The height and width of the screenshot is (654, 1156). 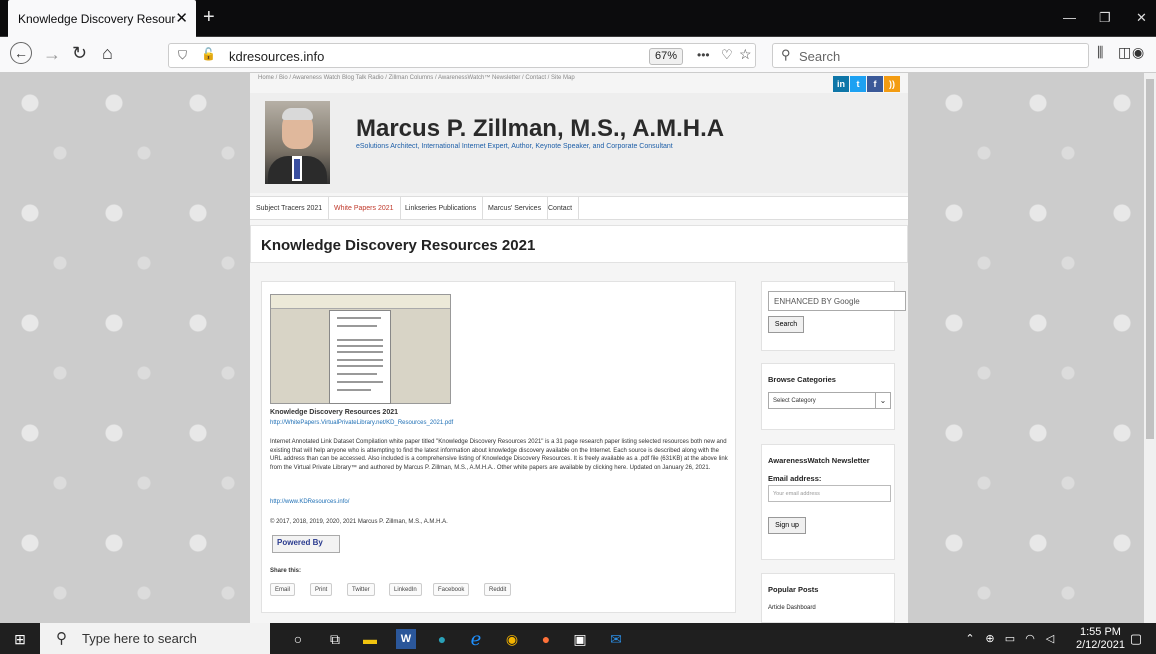 What do you see at coordinates (512, 639) in the screenshot?
I see `chrome-icon: ◉` at bounding box center [512, 639].